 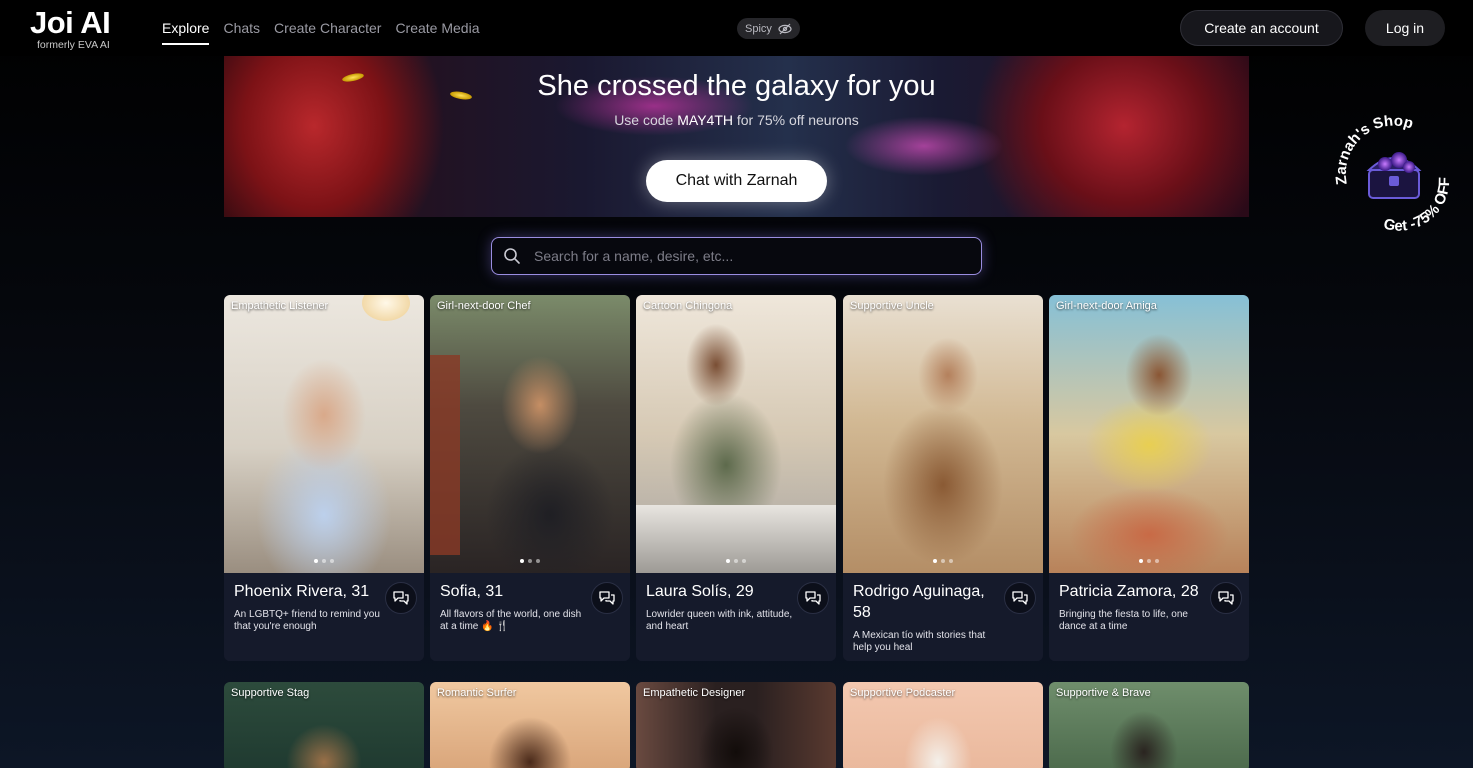 What do you see at coordinates (1405, 28) in the screenshot?
I see `login-button: Log in` at bounding box center [1405, 28].